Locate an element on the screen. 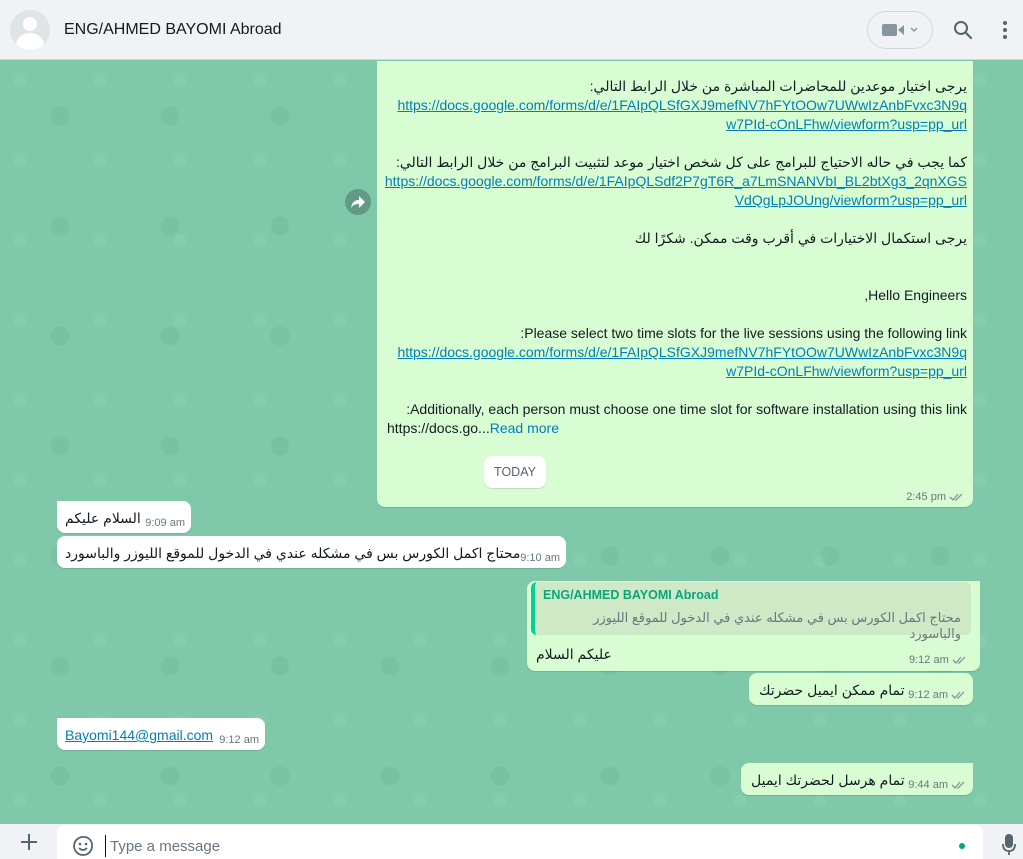 The width and height of the screenshot is (1023, 859). avatar-head-shape is located at coordinates (30, 23).